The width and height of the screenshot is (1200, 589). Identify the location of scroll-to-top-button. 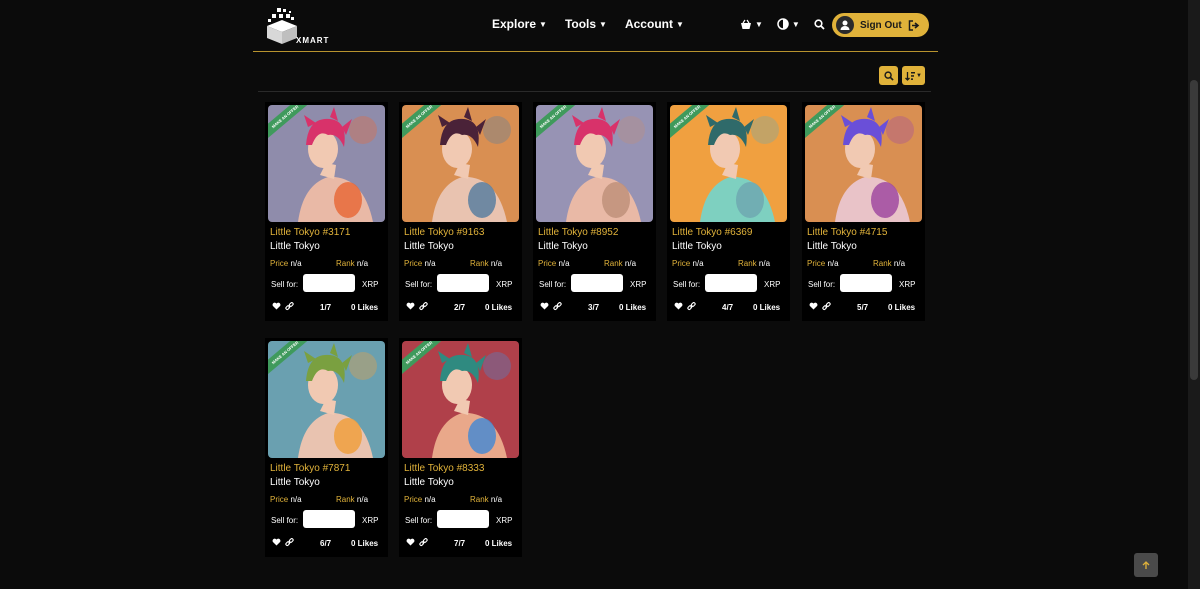
(1146, 565).